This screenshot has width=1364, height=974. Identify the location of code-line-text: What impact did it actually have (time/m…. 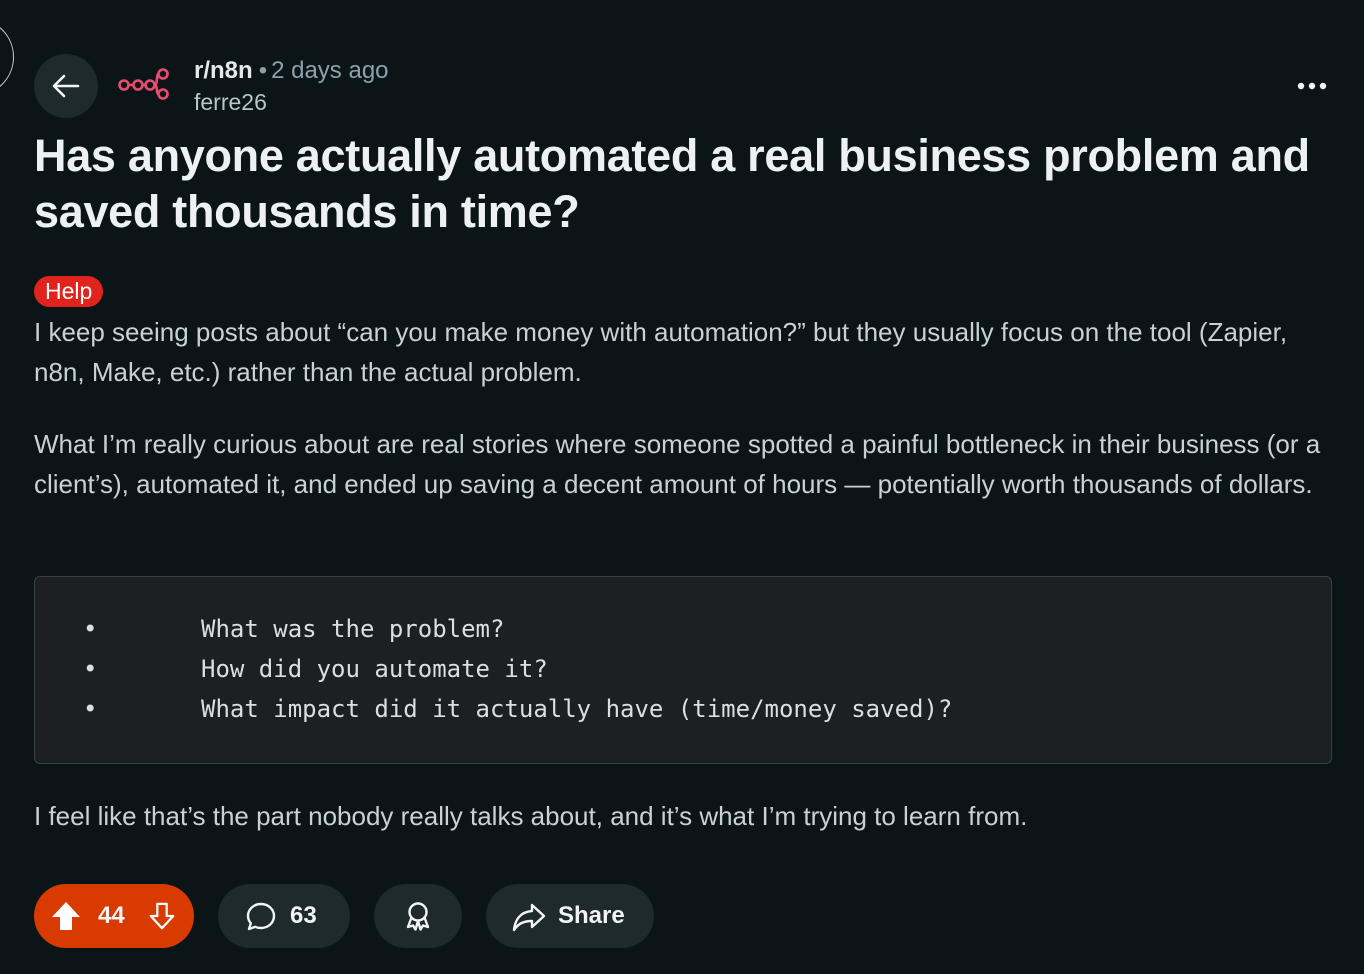
(577, 709).